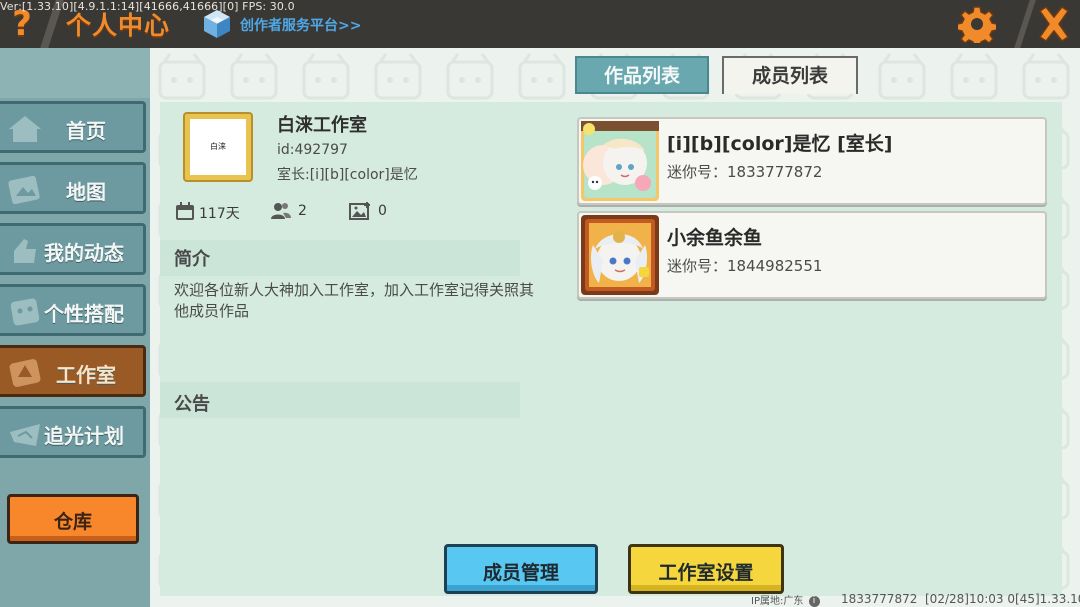 This screenshot has height=607, width=1080. I want to click on member-mini-id: 迷你号：1844982551, so click(745, 266).